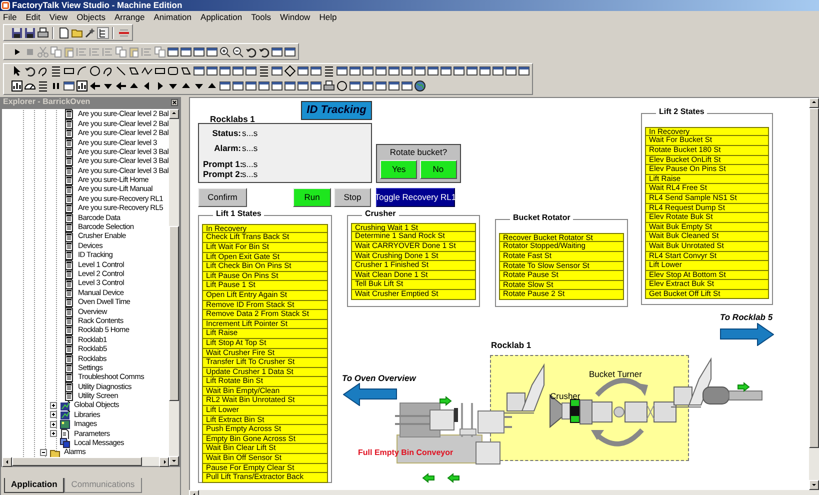 This screenshot has height=495, width=819. I want to click on menu-item: Tools, so click(261, 17).